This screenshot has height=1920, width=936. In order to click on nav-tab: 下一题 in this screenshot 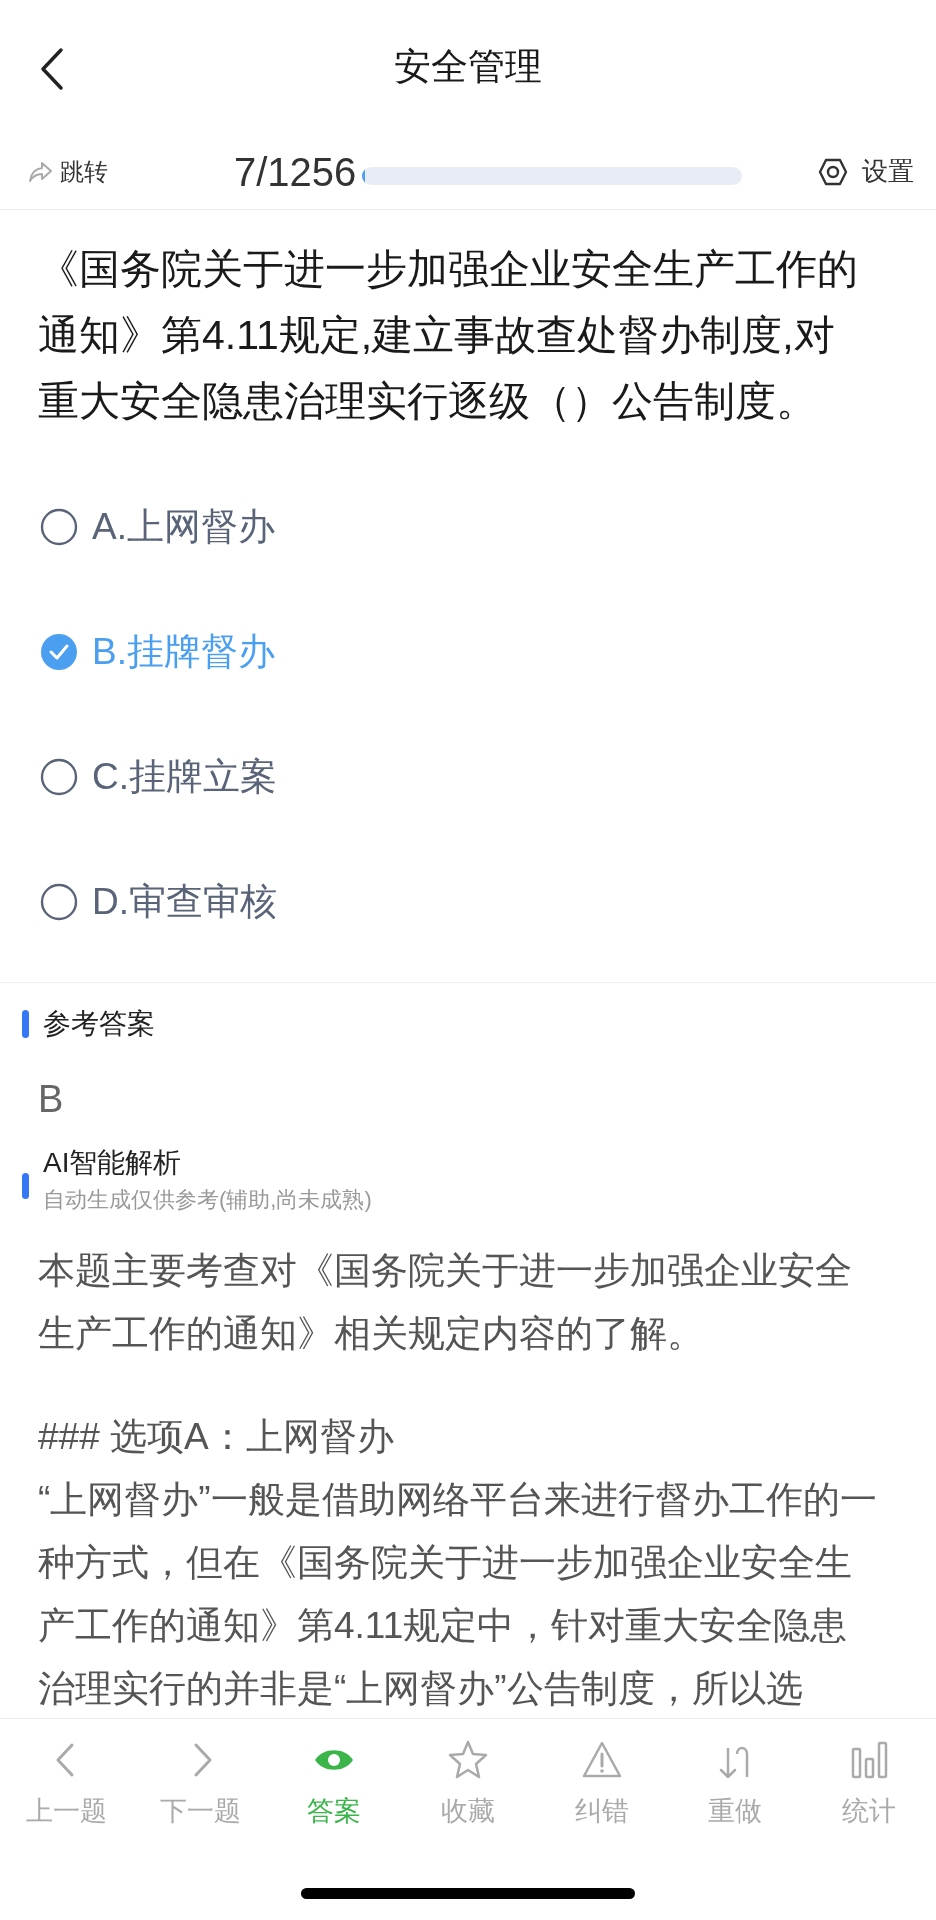, I will do `click(200, 1785)`.